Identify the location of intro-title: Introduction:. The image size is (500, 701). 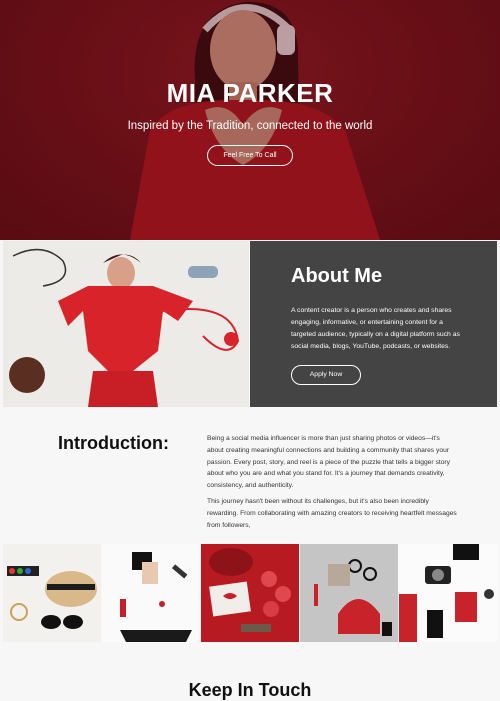
(113, 443).